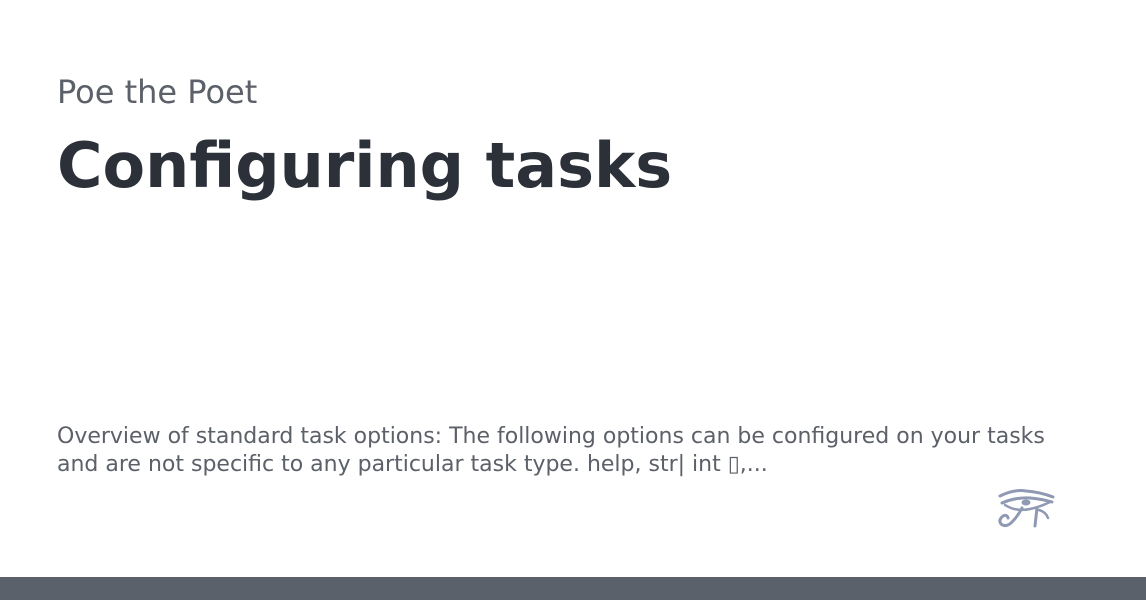 This screenshot has height=600, width=1146. Describe the element at coordinates (573, 588) in the screenshot. I see `footer-bar` at that location.